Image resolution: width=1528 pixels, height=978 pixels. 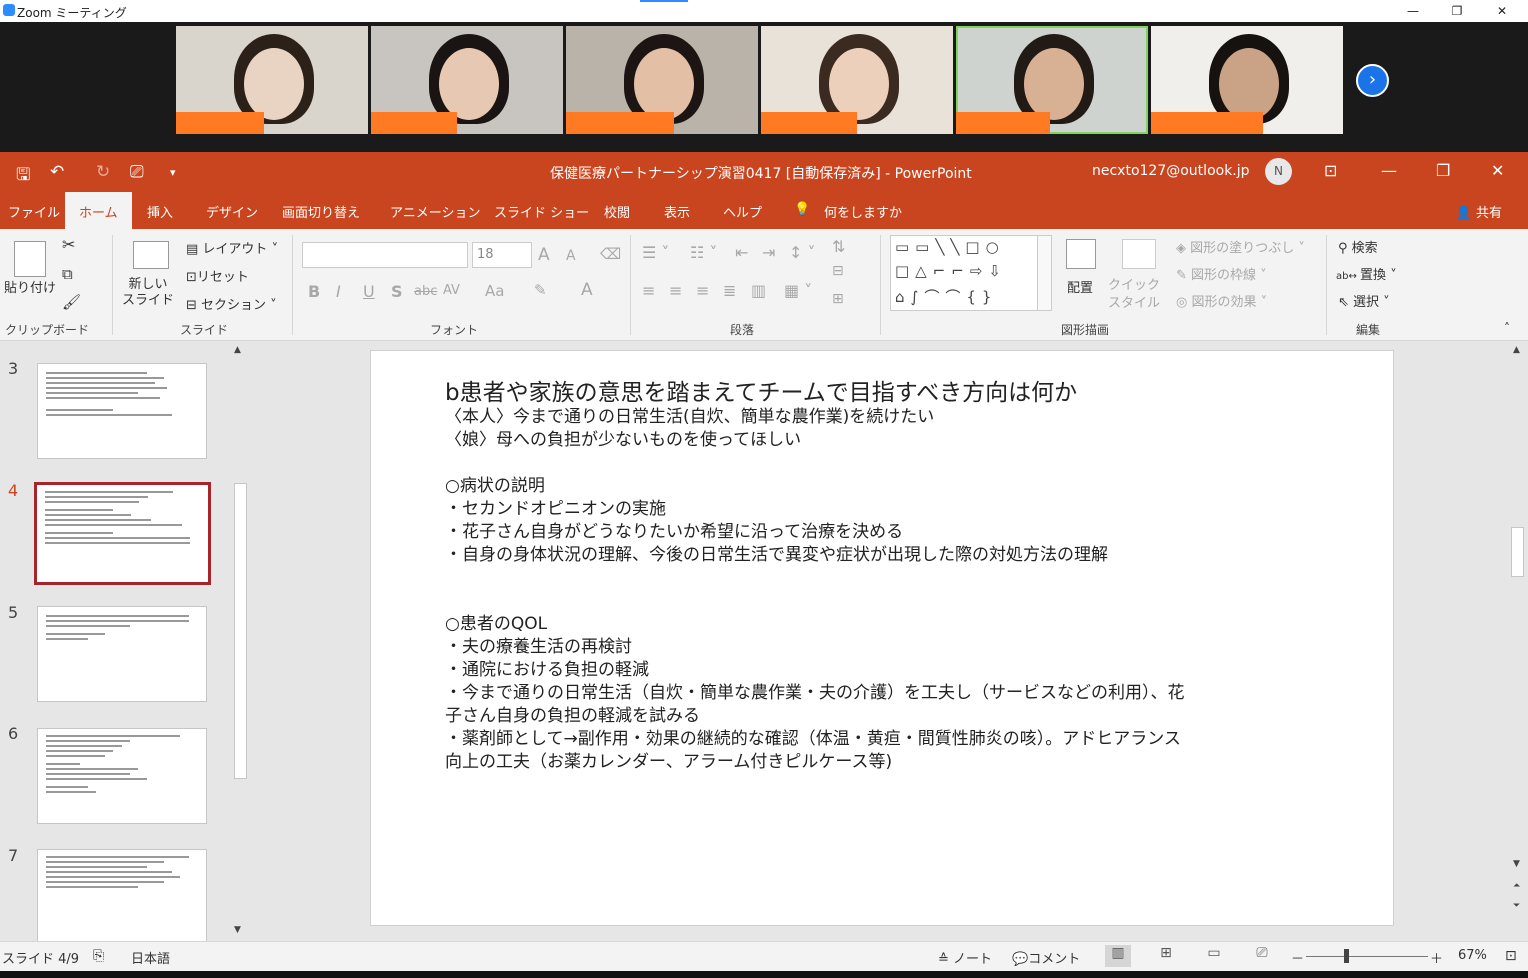 I want to click on collapse-ribbon-icon: ˄, so click(x=1507, y=328).